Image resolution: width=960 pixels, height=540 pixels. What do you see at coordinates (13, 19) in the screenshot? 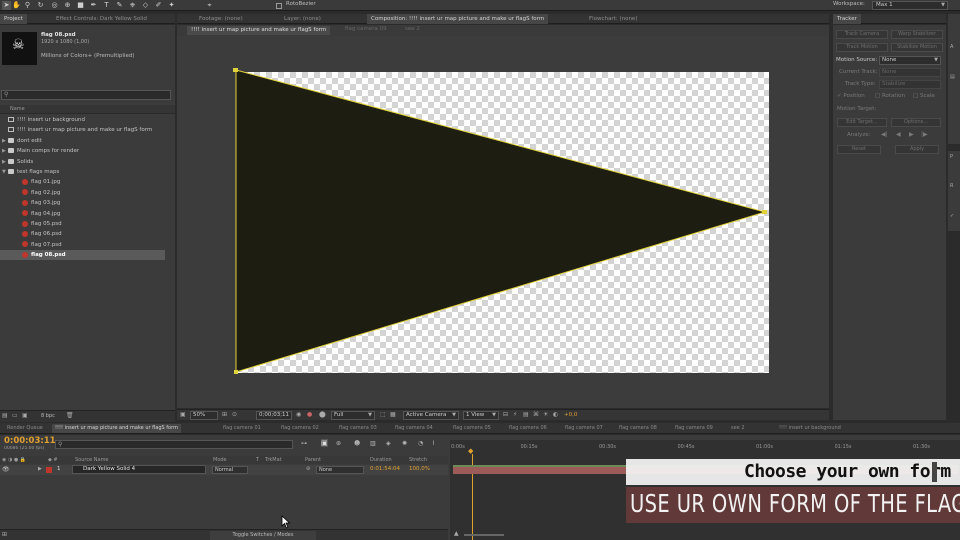
I see `tab-project: Project` at bounding box center [13, 19].